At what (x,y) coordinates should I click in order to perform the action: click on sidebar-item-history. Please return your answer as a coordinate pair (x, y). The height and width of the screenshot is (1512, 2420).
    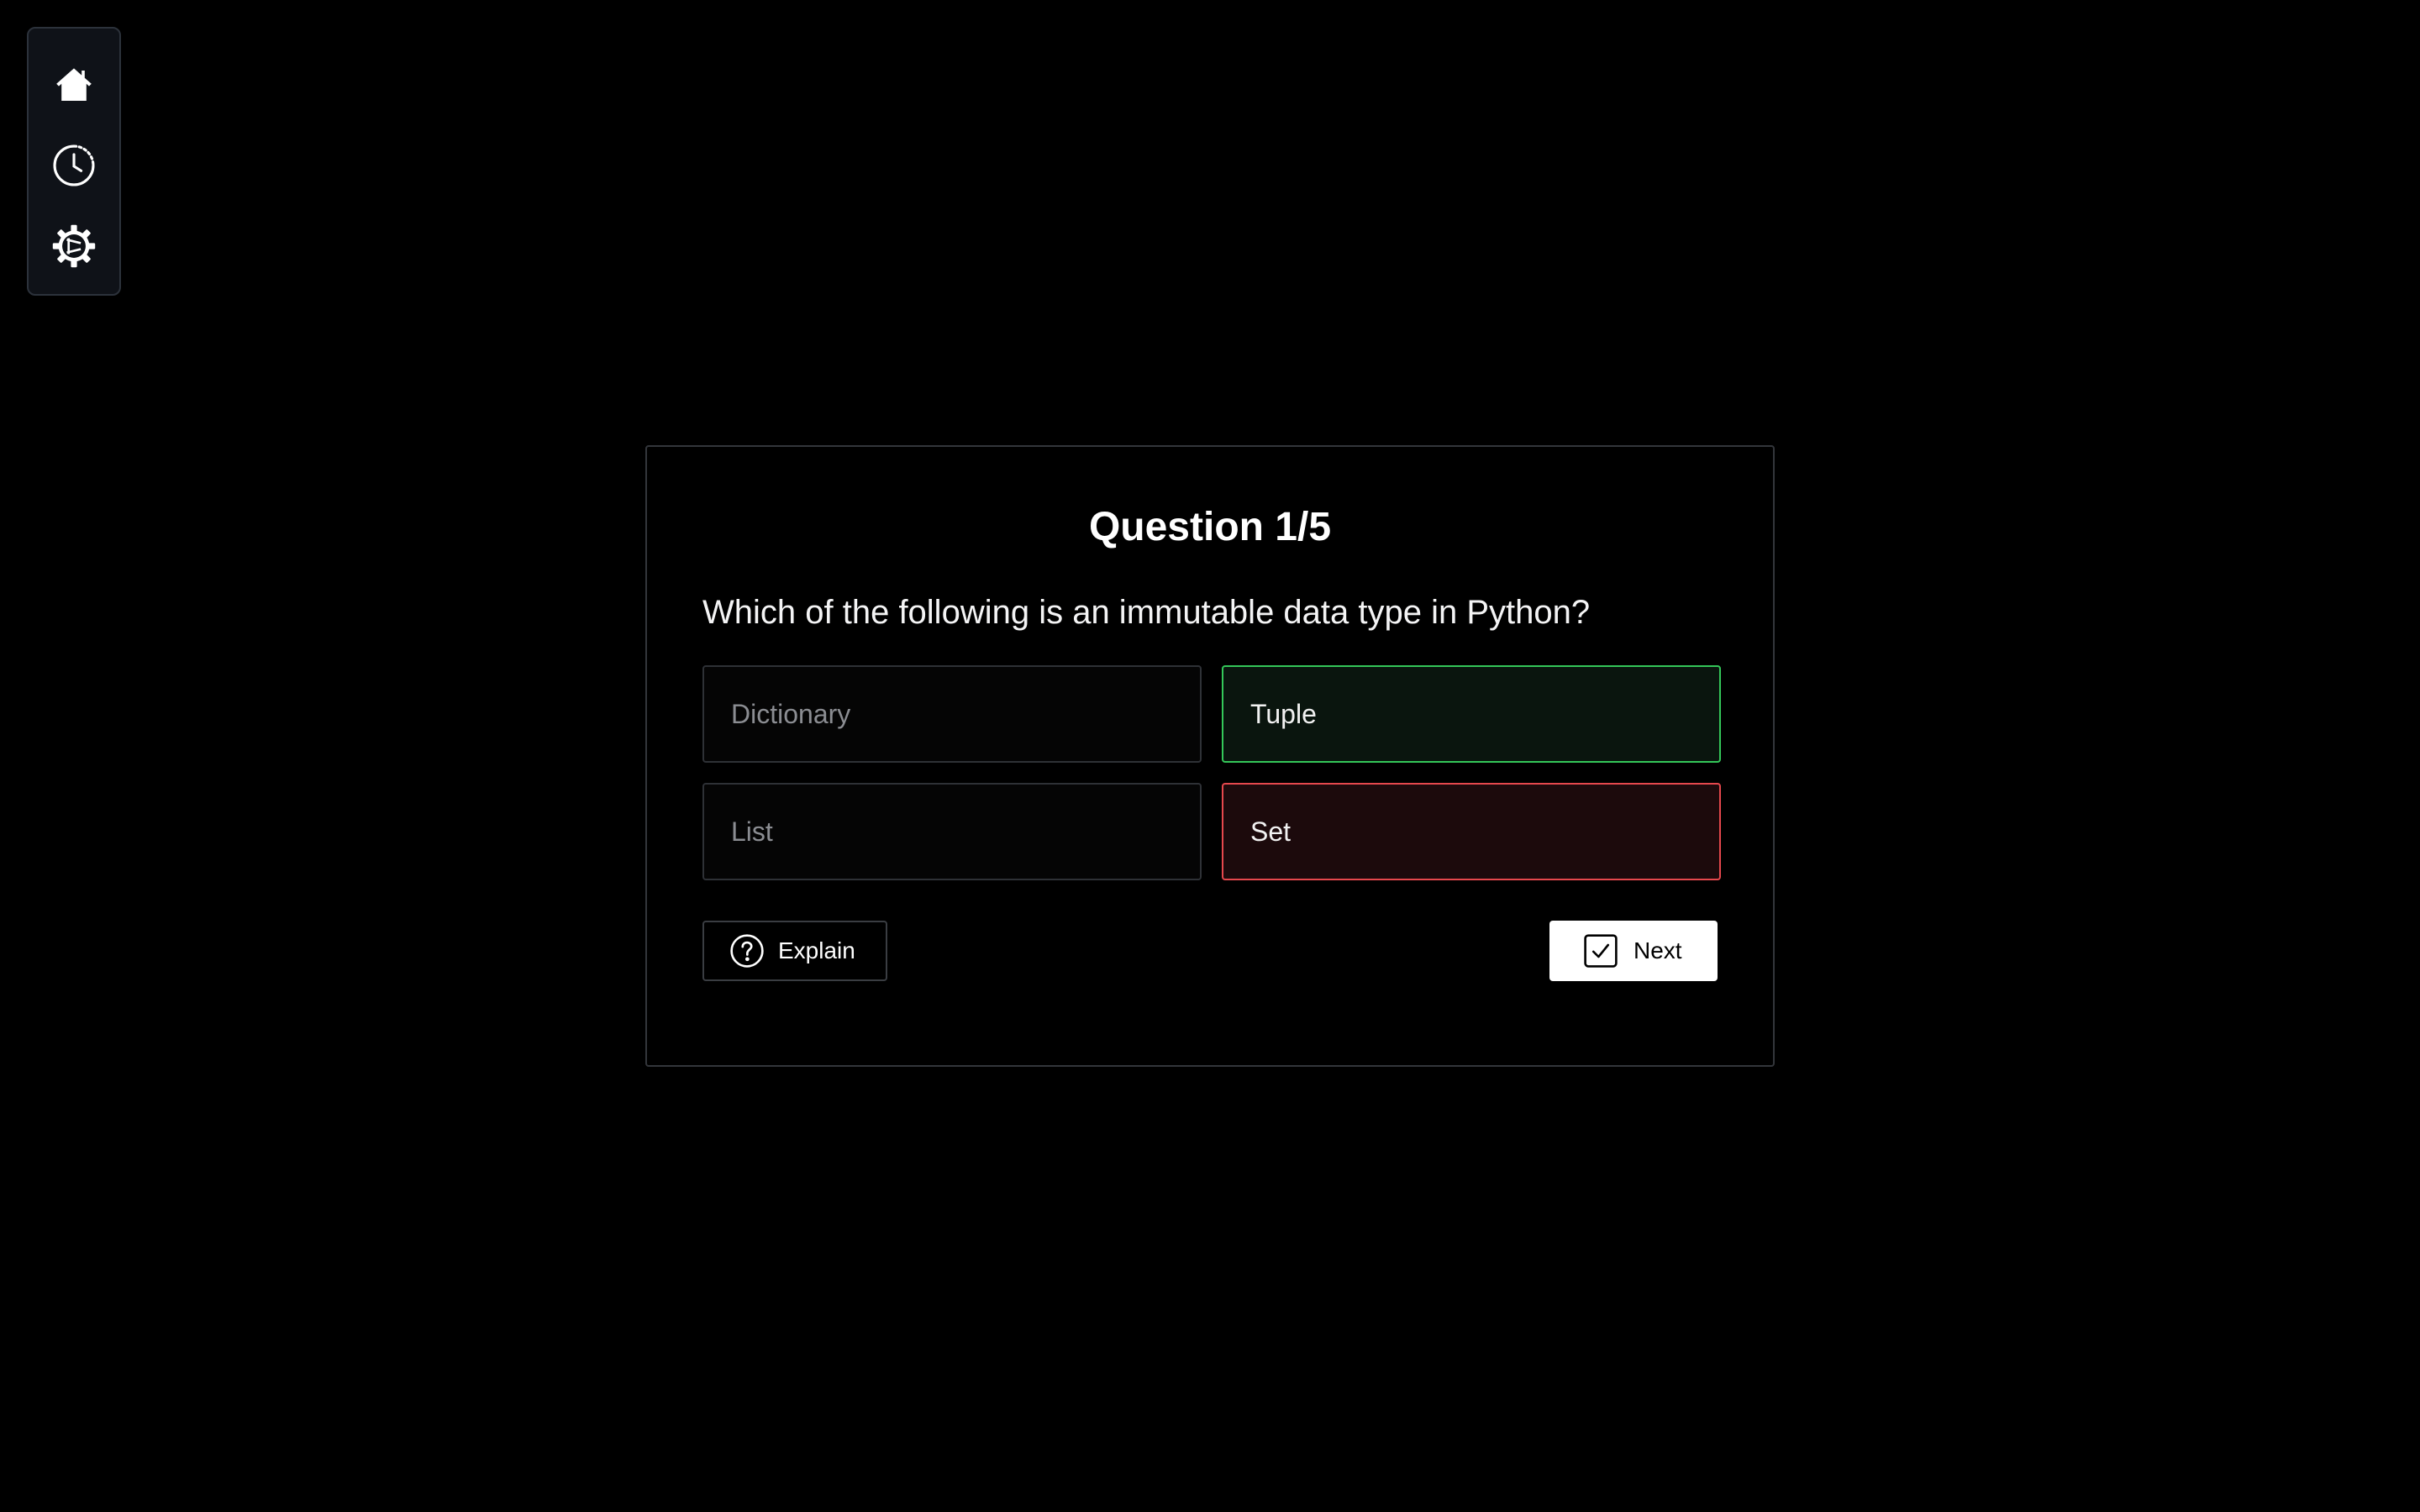
    Looking at the image, I should click on (74, 165).